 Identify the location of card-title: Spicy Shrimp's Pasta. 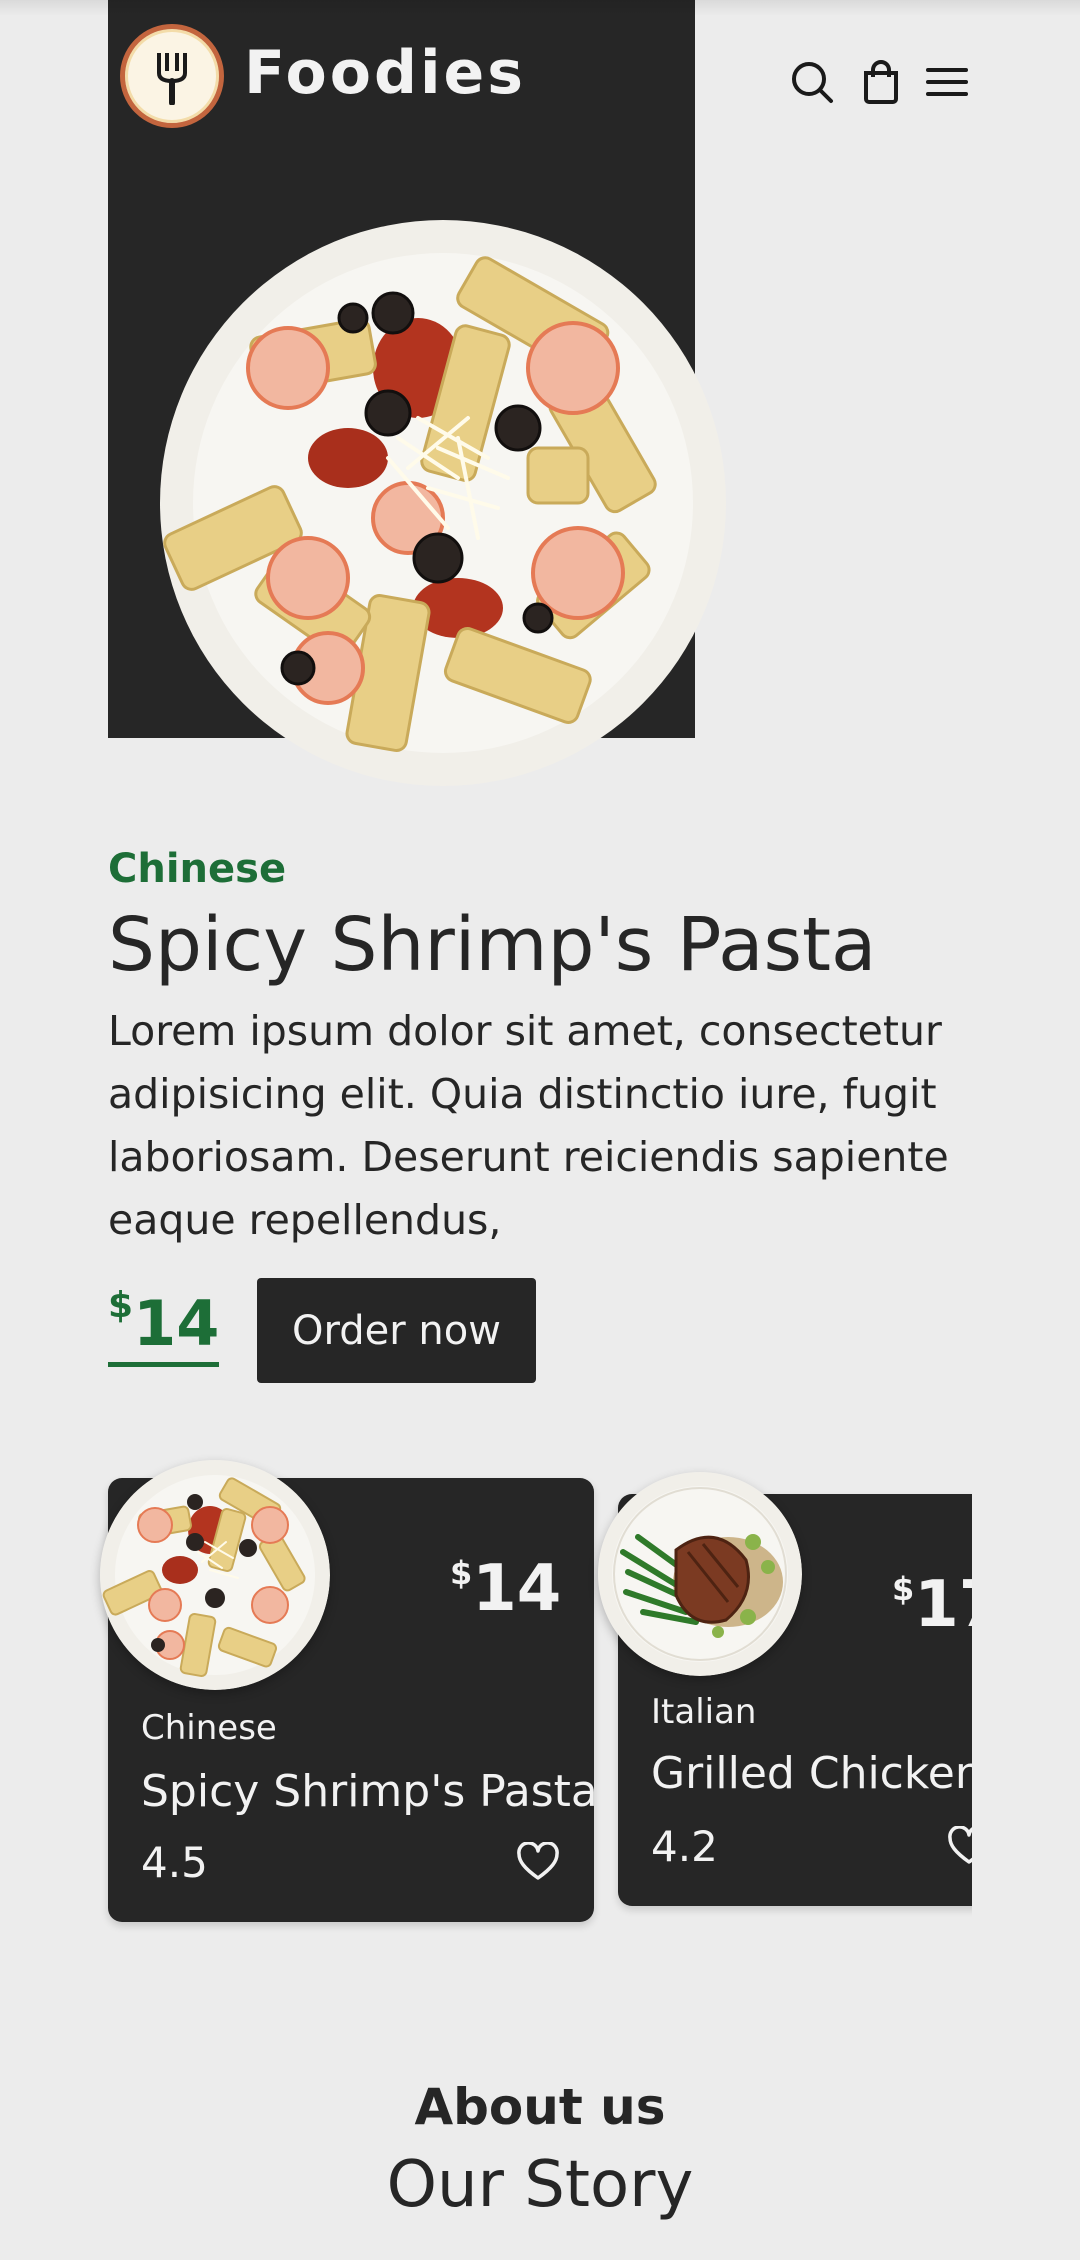
(369, 1791).